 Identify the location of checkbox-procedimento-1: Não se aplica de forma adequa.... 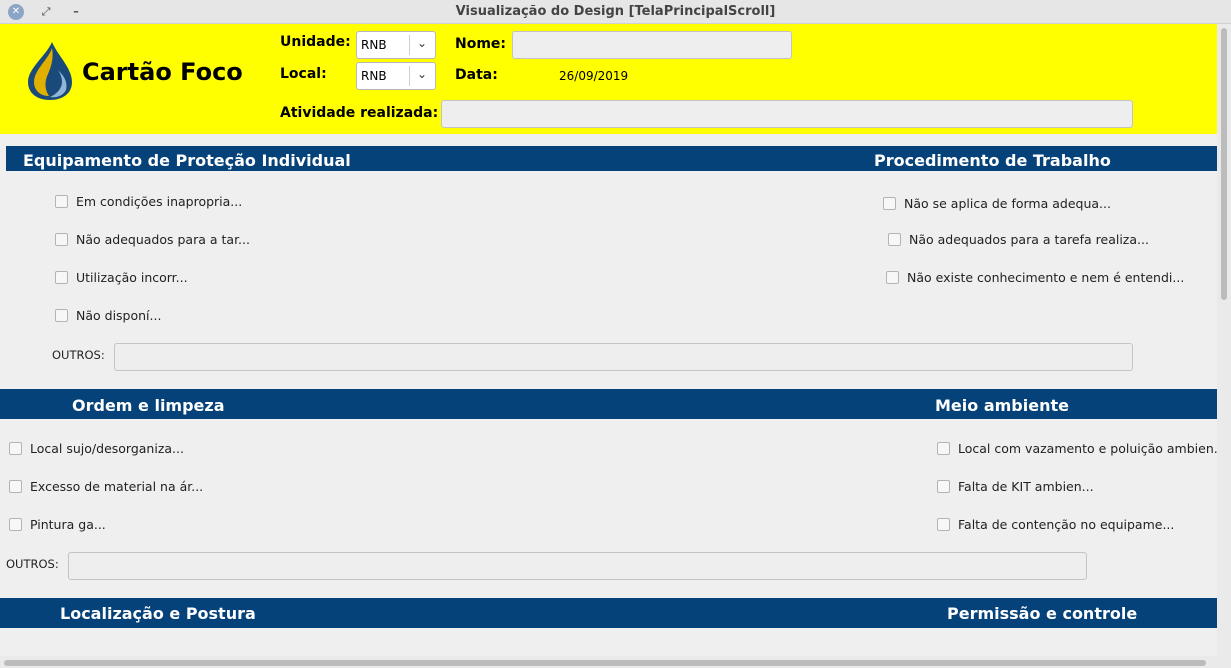
(997, 203).